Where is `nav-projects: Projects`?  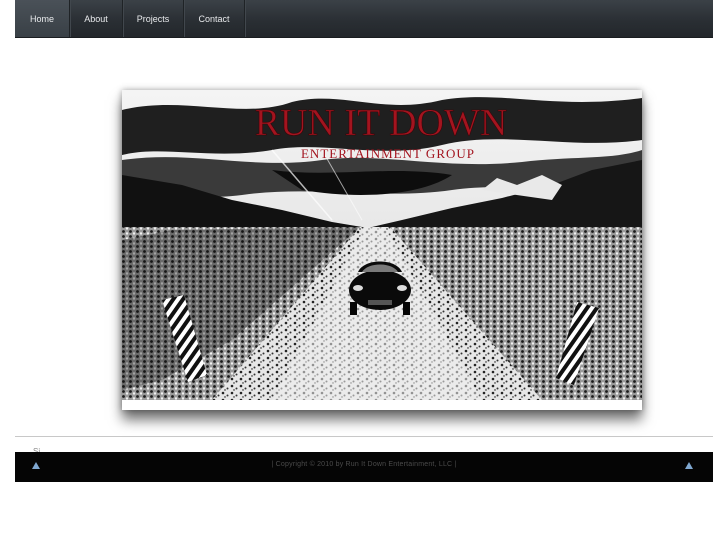
nav-projects: Projects is located at coordinates (153, 18).